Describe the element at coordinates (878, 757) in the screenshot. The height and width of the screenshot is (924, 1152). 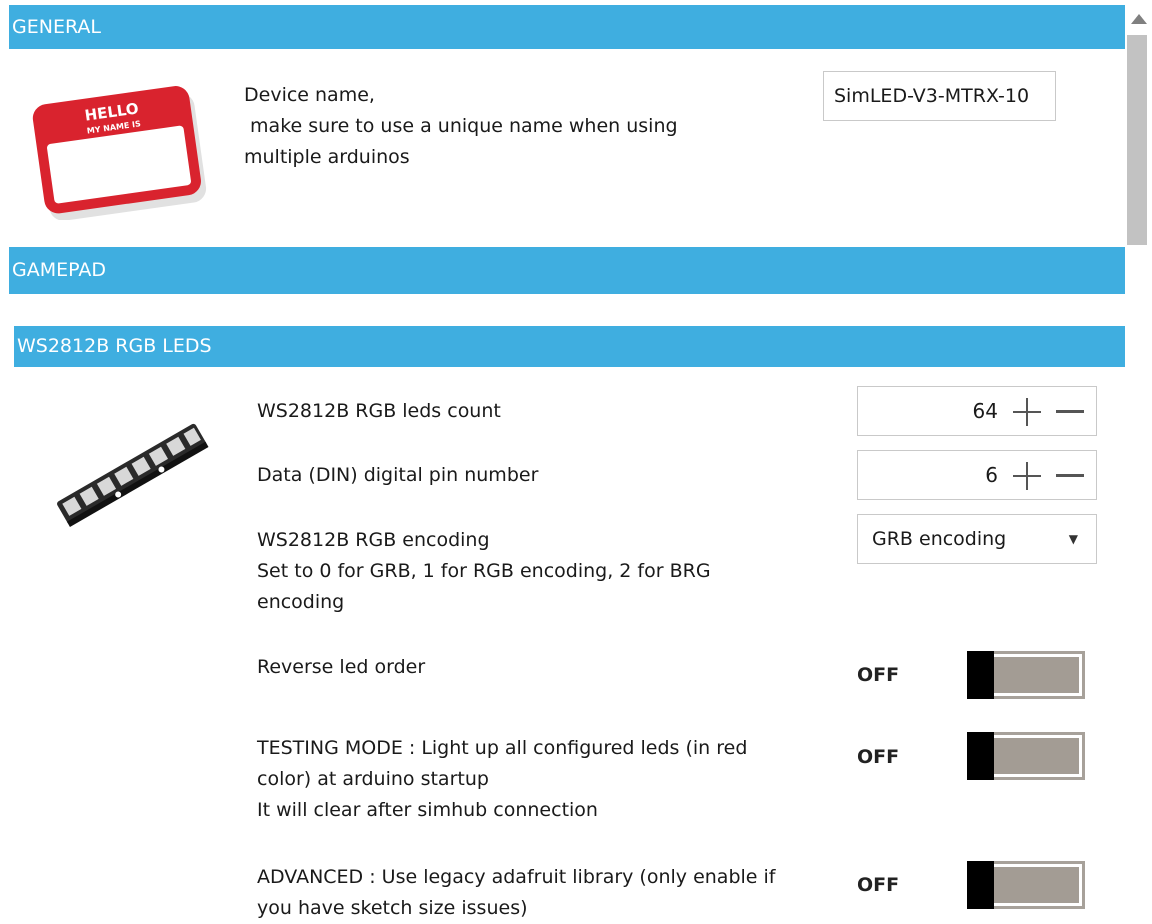
I see `testing-state-label: OFF` at that location.